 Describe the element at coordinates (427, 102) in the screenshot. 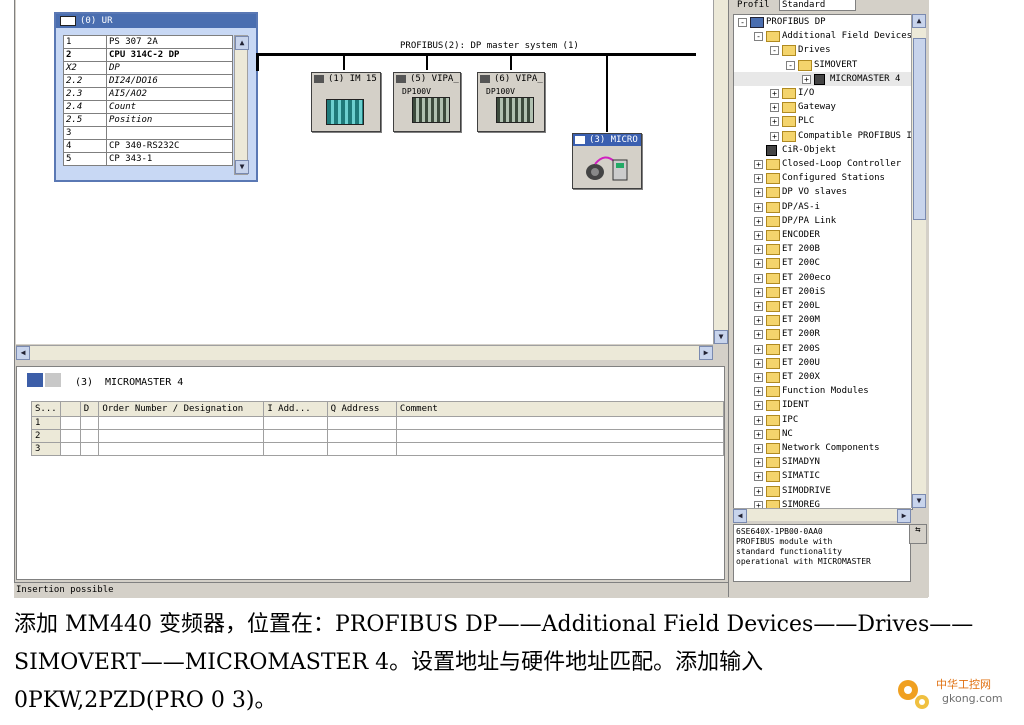

I see `slave-node-vipa-5: (5) VIPA_ DP100V` at that location.